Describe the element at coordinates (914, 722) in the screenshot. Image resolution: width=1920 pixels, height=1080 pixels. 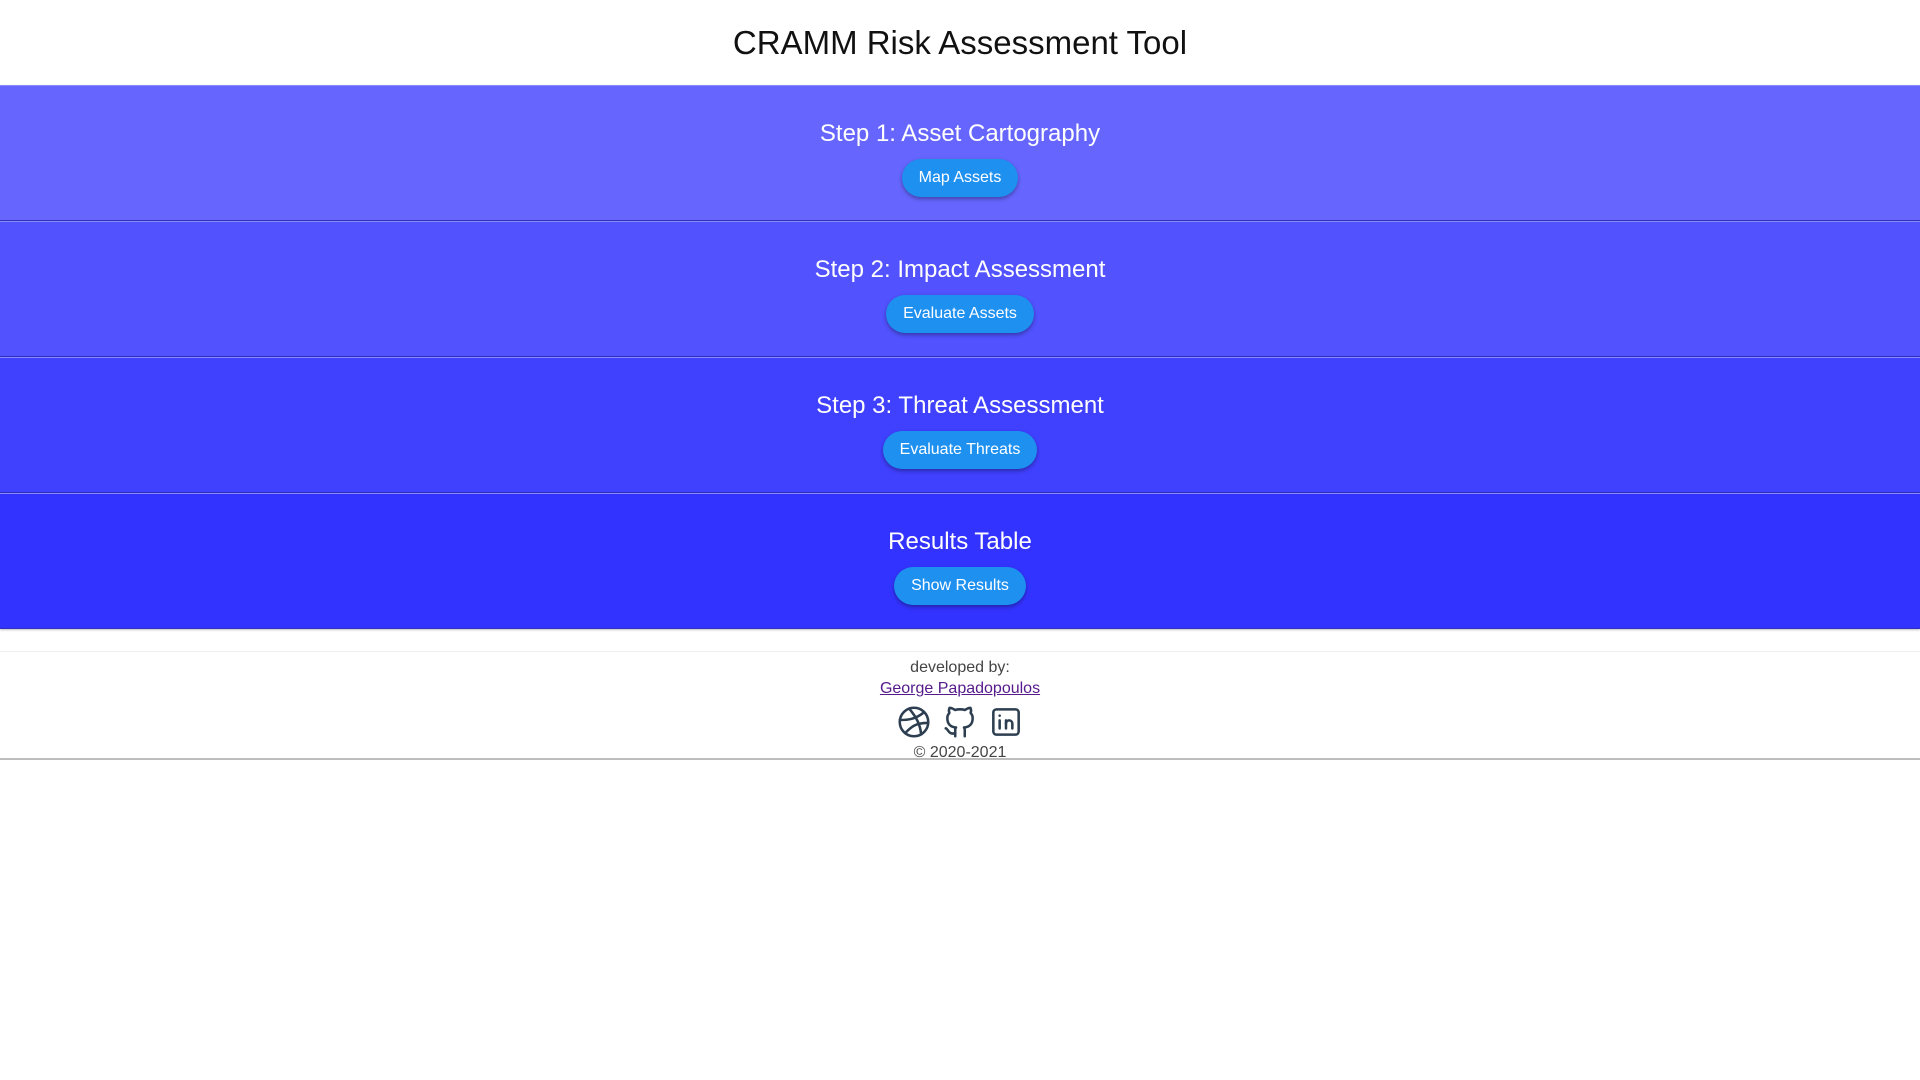
I see `dribbble-icon` at that location.